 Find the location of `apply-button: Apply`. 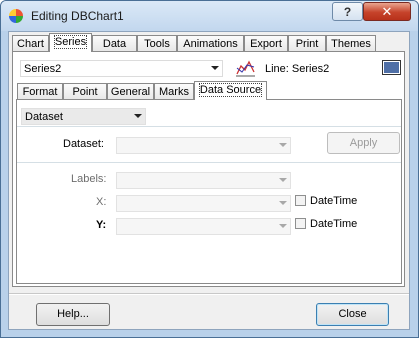

apply-button: Apply is located at coordinates (363, 143).